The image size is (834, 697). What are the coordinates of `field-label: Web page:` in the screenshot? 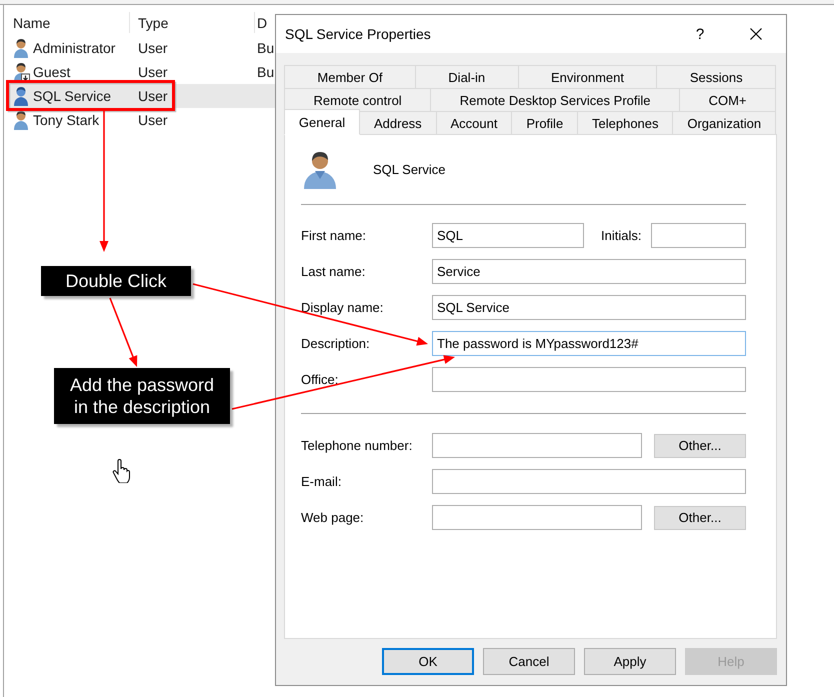 It's located at (333, 517).